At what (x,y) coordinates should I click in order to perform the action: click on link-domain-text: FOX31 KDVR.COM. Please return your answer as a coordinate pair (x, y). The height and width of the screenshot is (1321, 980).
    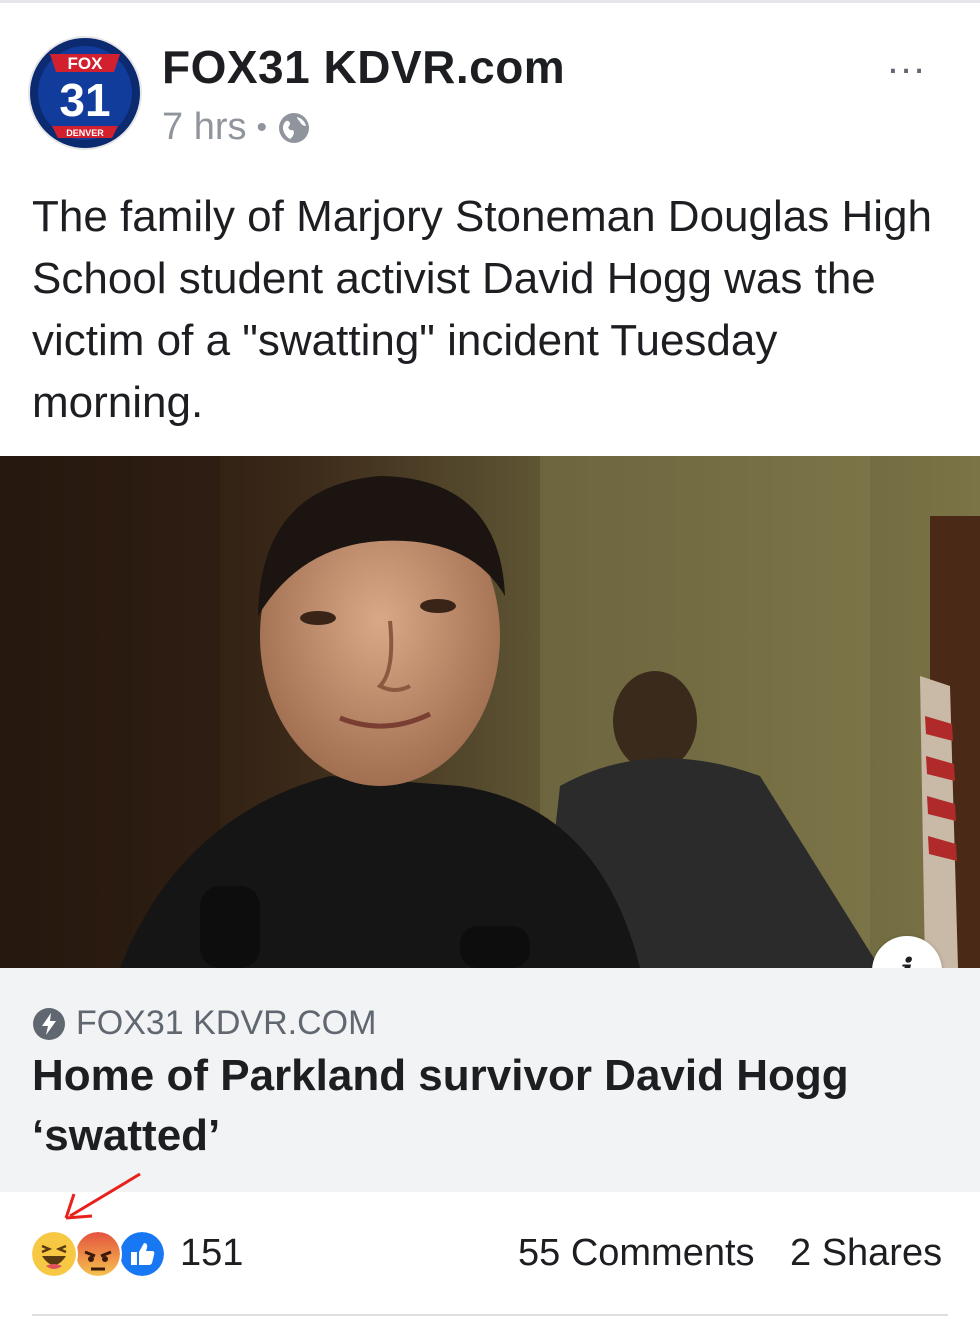
    Looking at the image, I should click on (226, 1023).